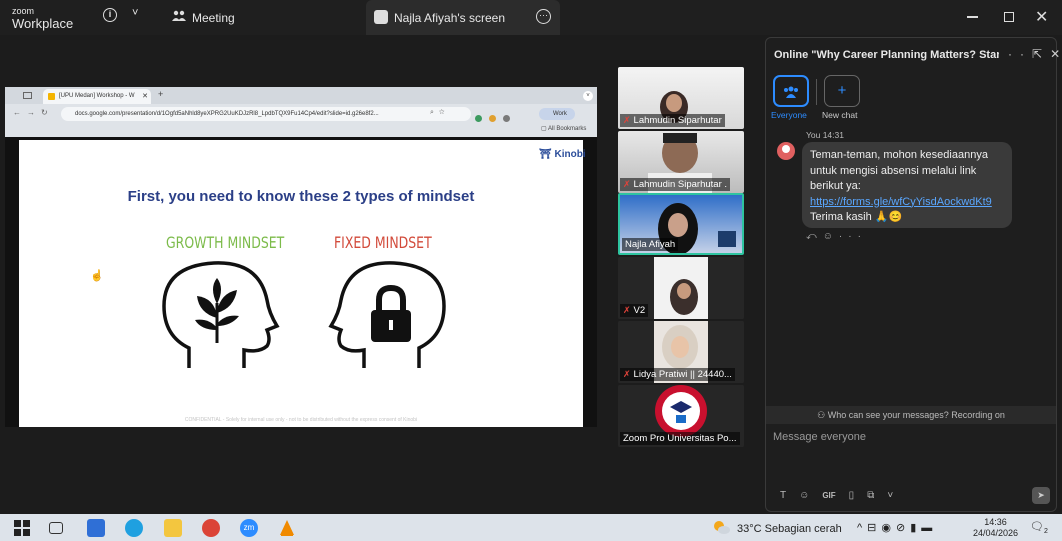 This screenshot has width=1062, height=541. What do you see at coordinates (301, 95) in the screenshot?
I see `browser-tabstrip: [UPU Medan] Workshop - W ✕ + ˅` at bounding box center [301, 95].